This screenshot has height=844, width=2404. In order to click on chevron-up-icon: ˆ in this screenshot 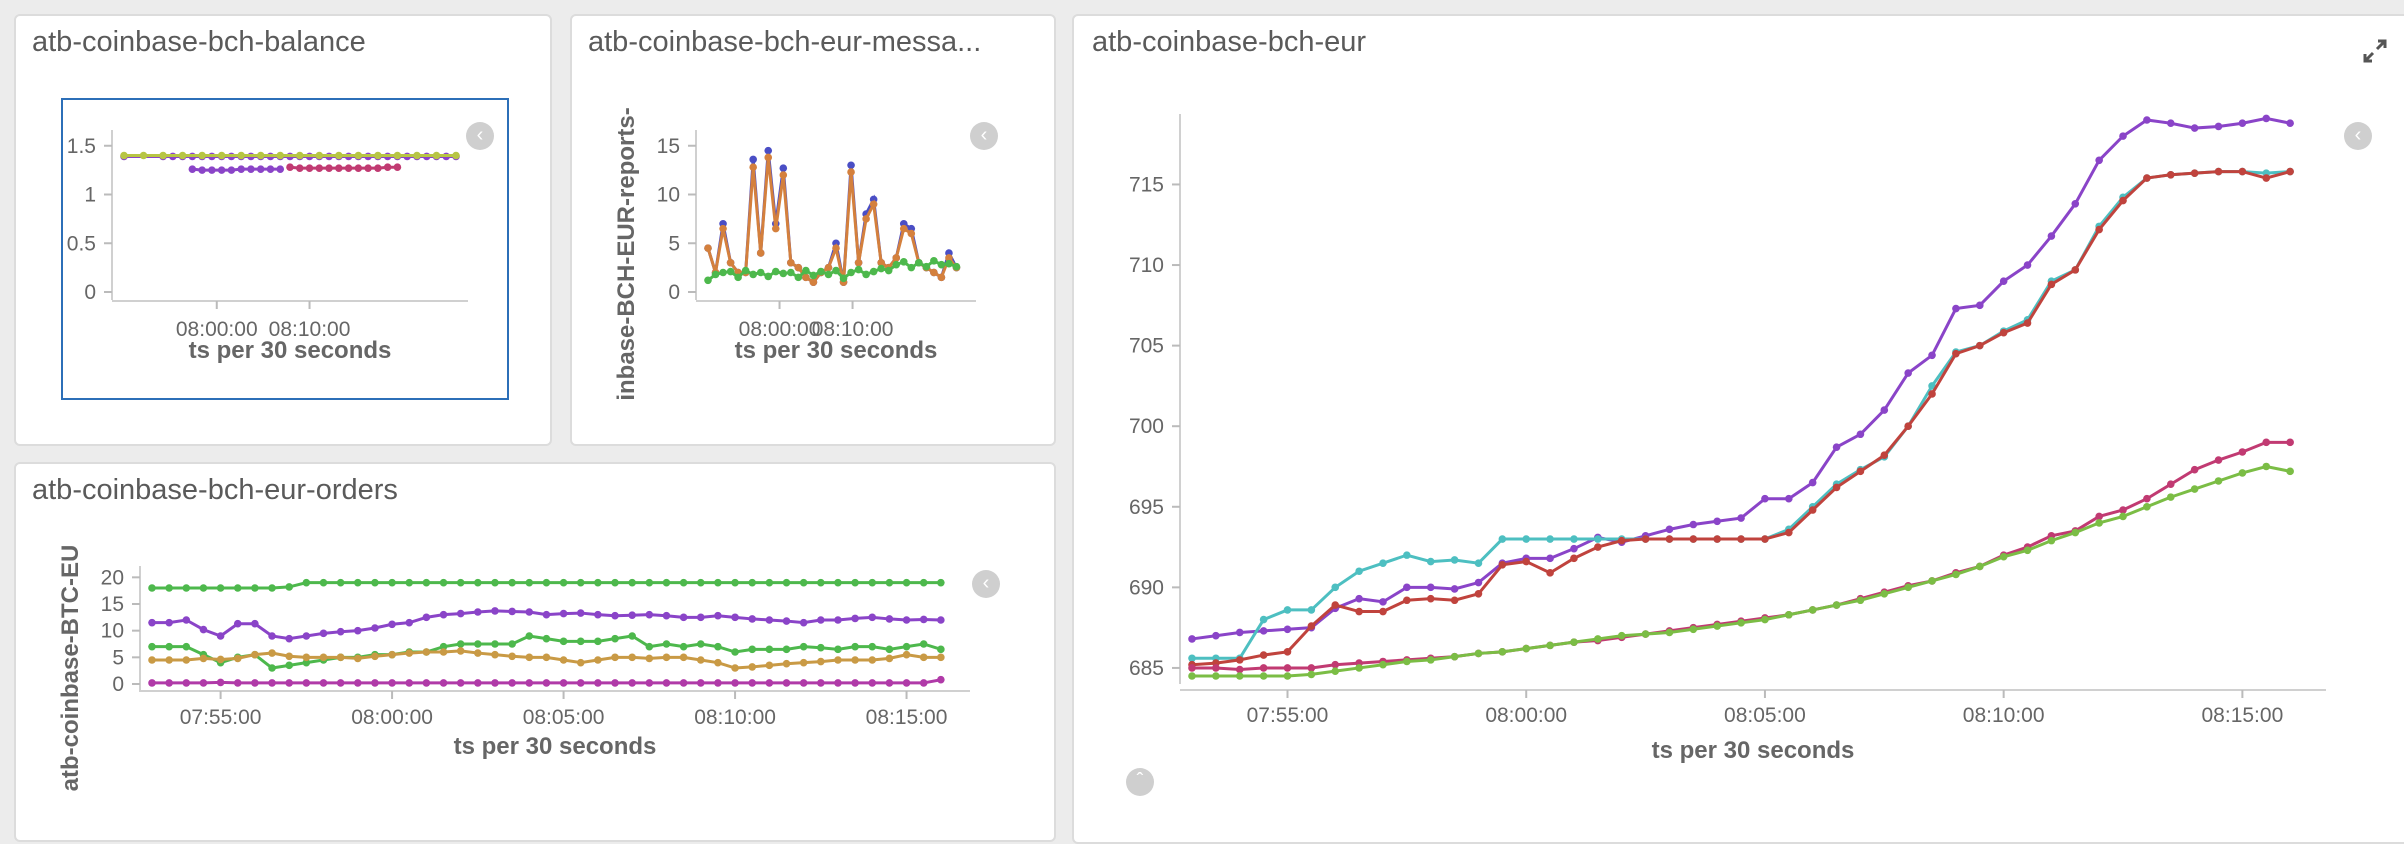, I will do `click(1140, 782)`.